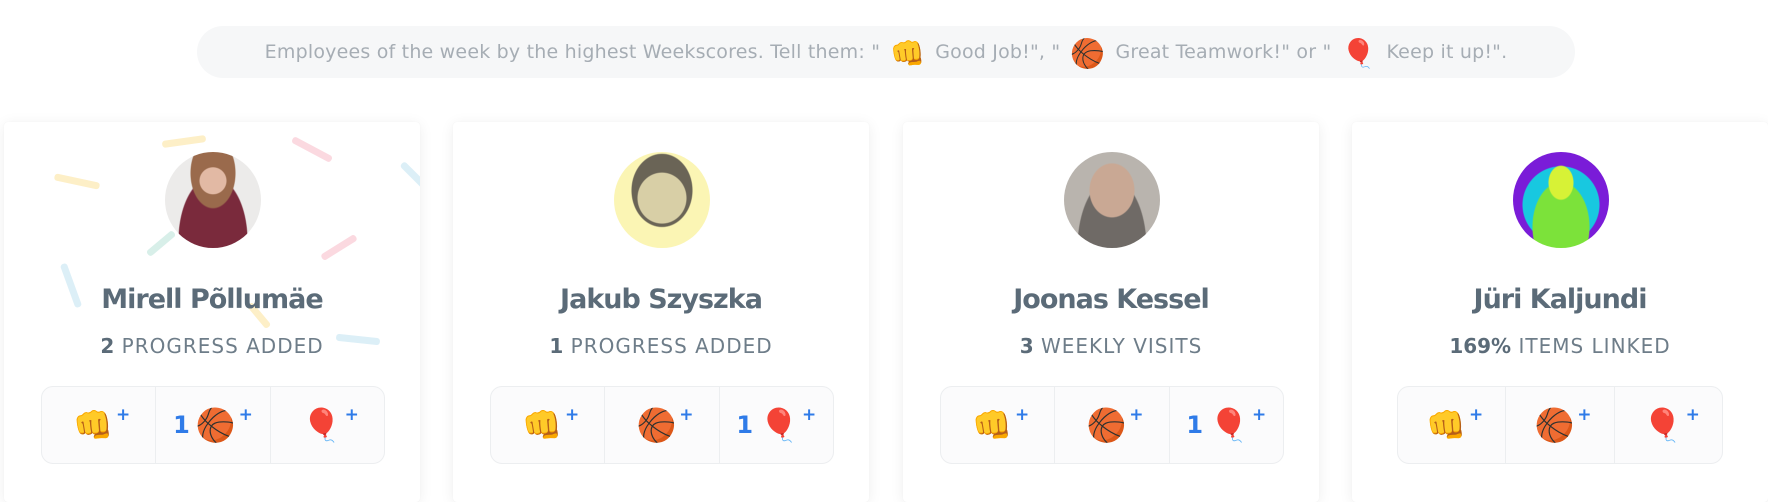 This screenshot has height=502, width=1768. What do you see at coordinates (998, 52) in the screenshot?
I see `banner-text-2: Good Job!", "` at bounding box center [998, 52].